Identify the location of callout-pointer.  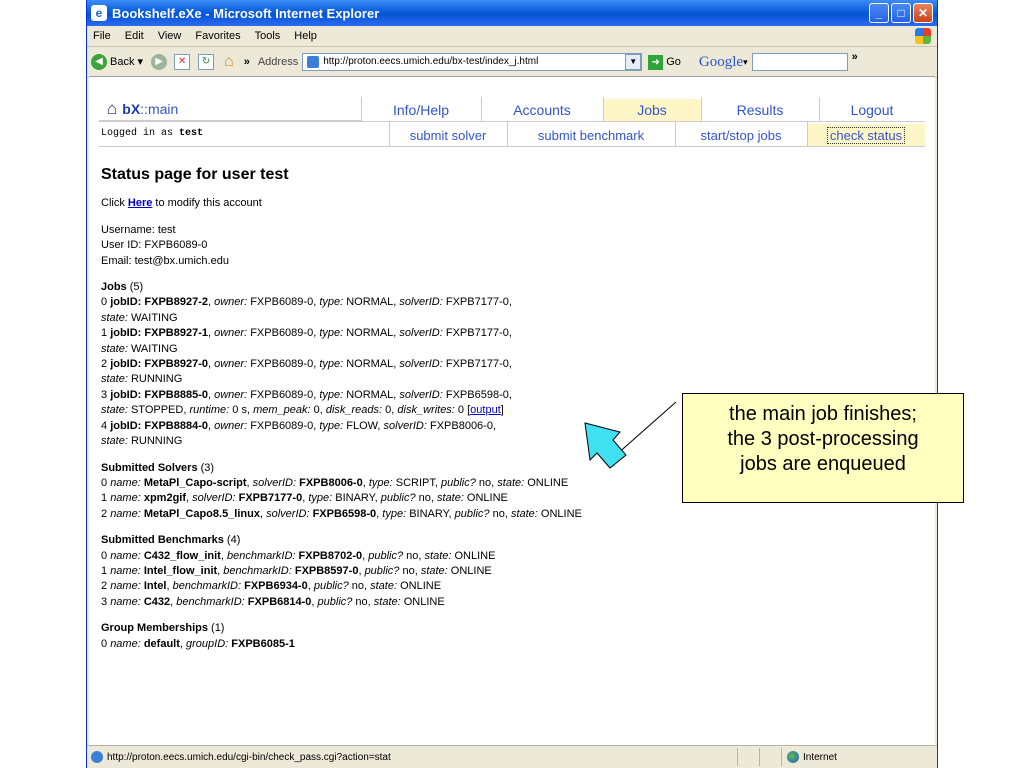
(630, 435).